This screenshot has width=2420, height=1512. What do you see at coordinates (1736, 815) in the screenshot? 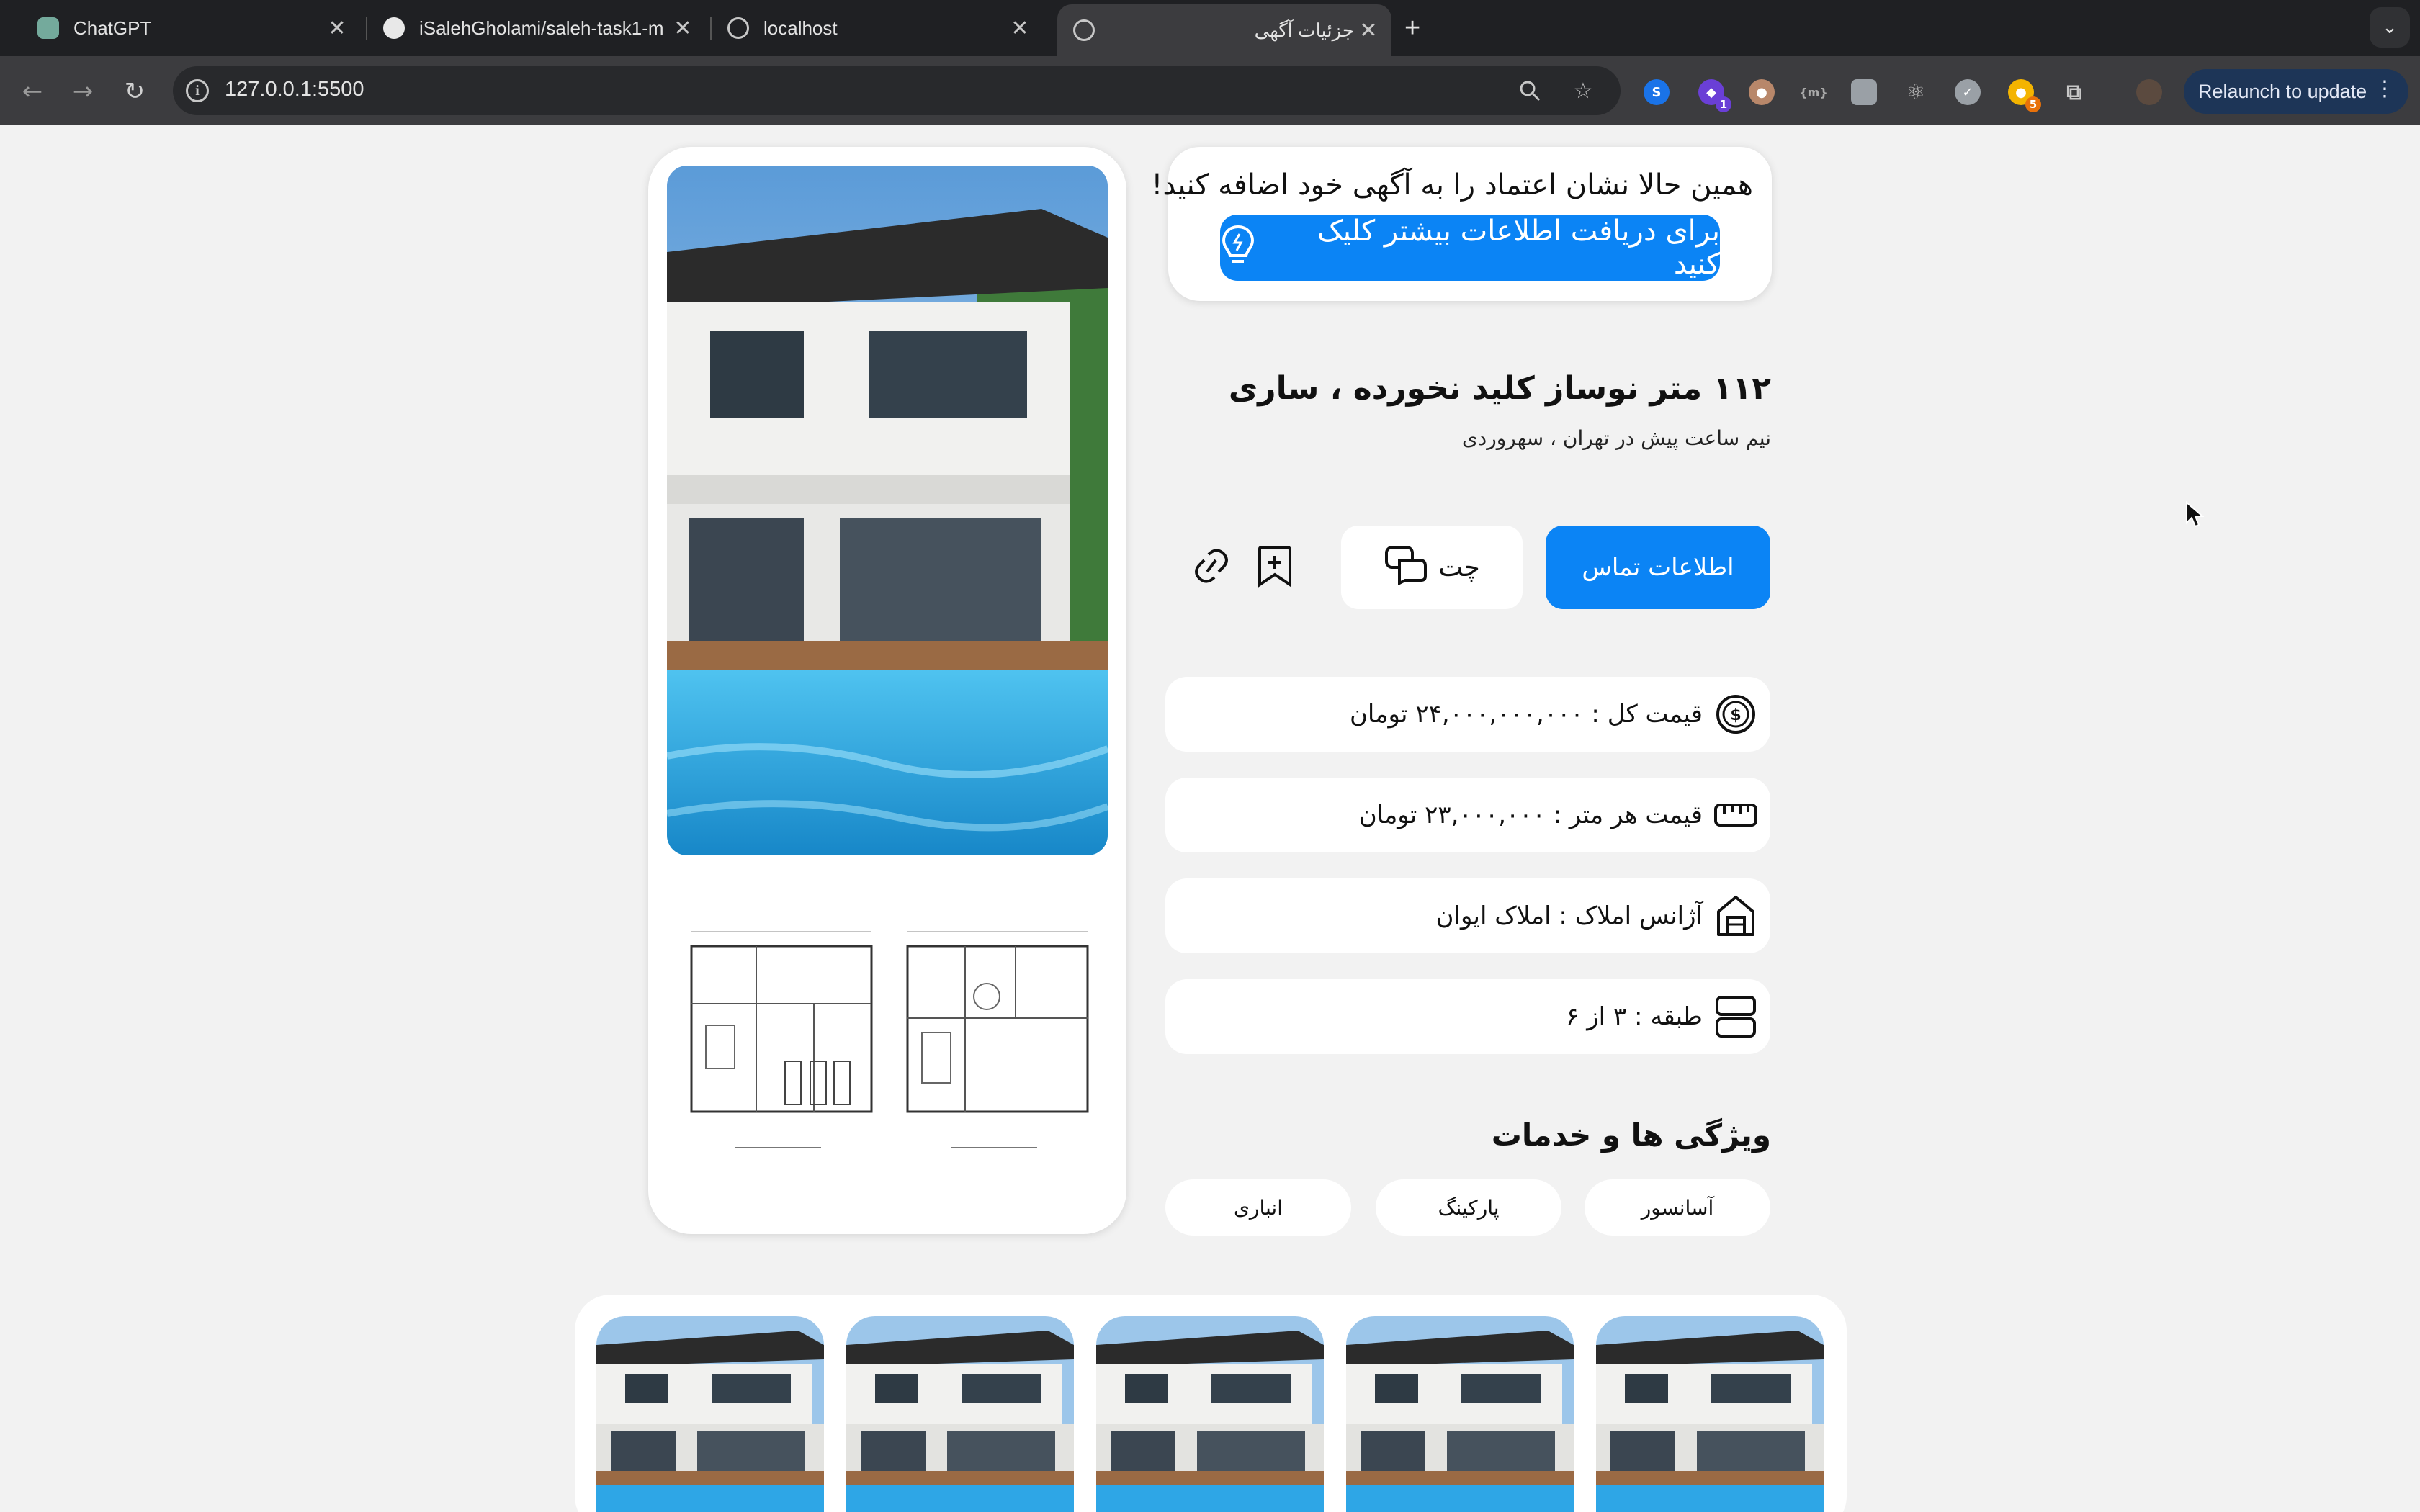
I see `ruler-icon` at bounding box center [1736, 815].